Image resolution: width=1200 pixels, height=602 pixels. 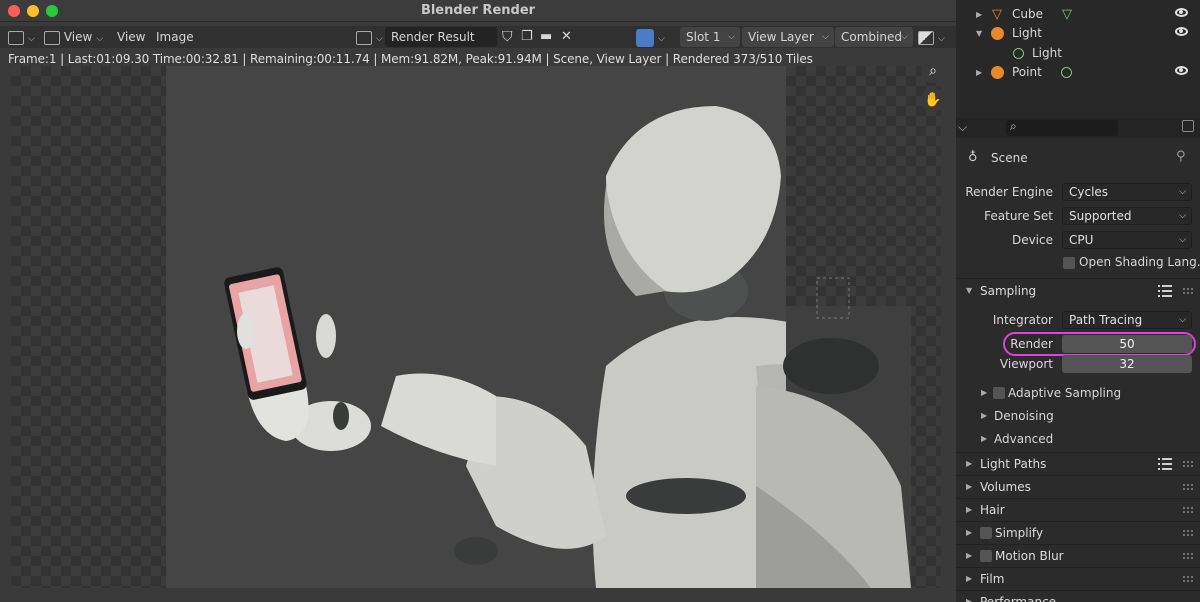 I want to click on display-channels-dropdown: ⌵, so click(x=931, y=37).